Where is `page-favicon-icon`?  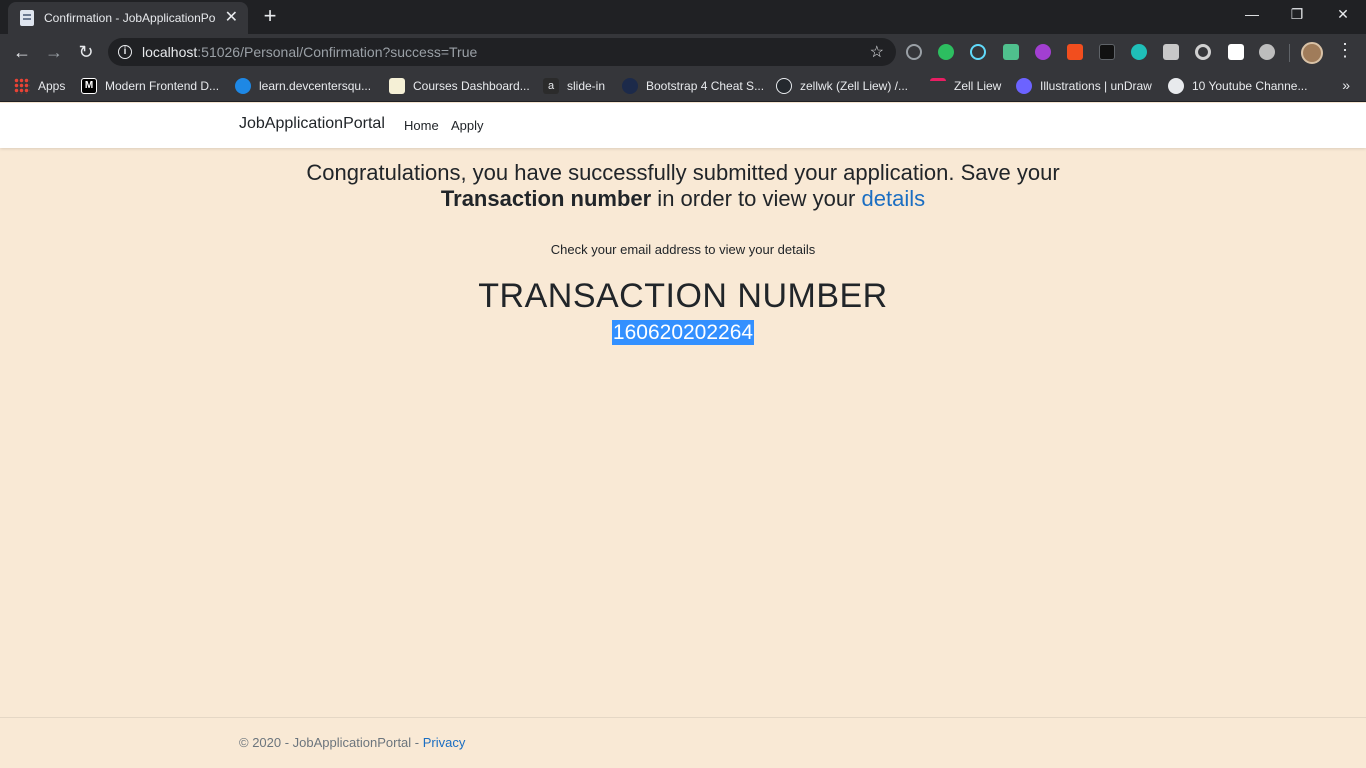
page-favicon-icon is located at coordinates (27, 18).